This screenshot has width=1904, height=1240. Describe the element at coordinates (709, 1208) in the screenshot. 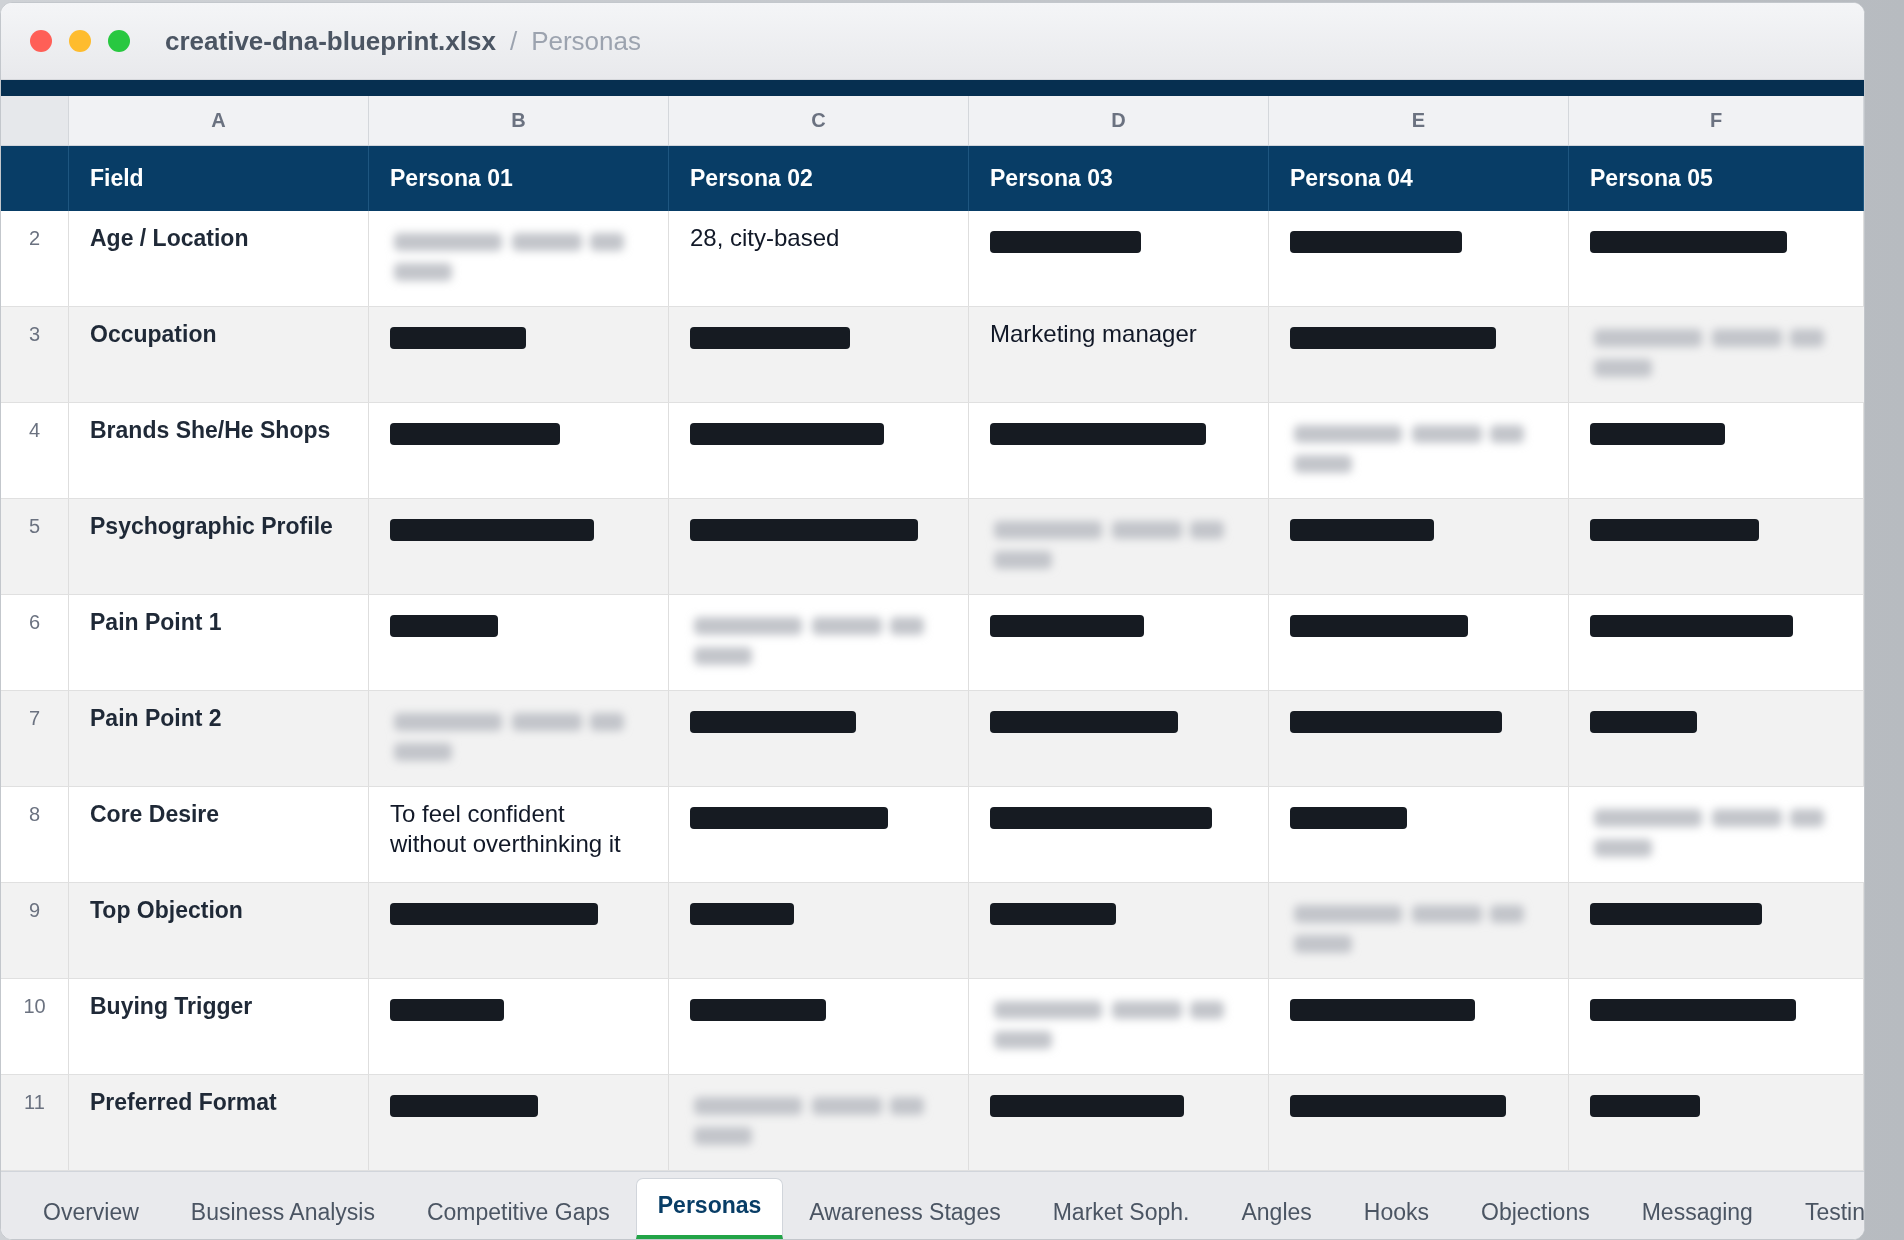

I see `sheet-tab: Personas` at that location.